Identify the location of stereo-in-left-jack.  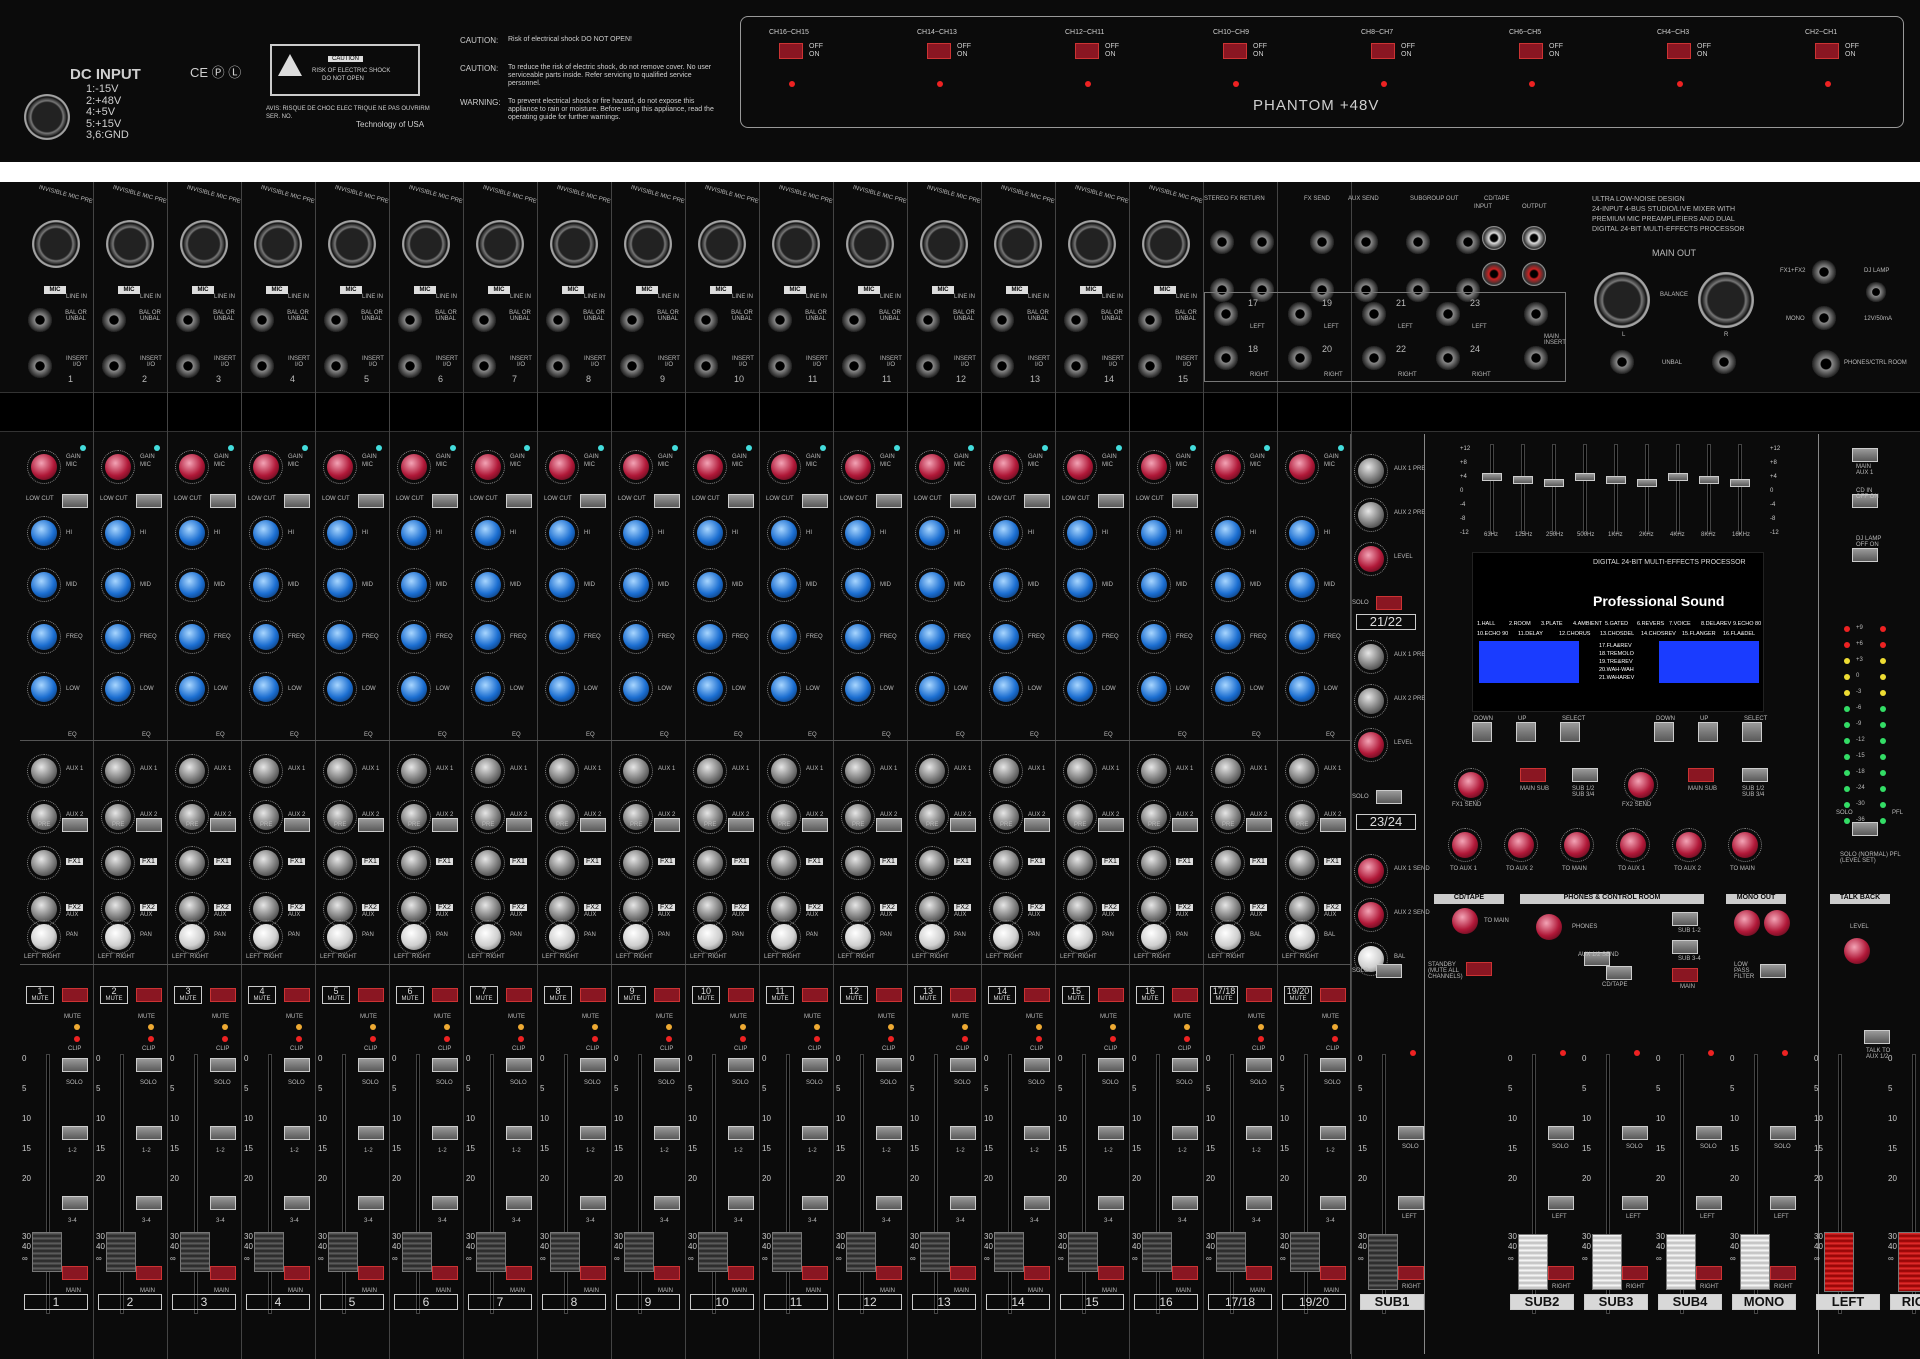
(1448, 314).